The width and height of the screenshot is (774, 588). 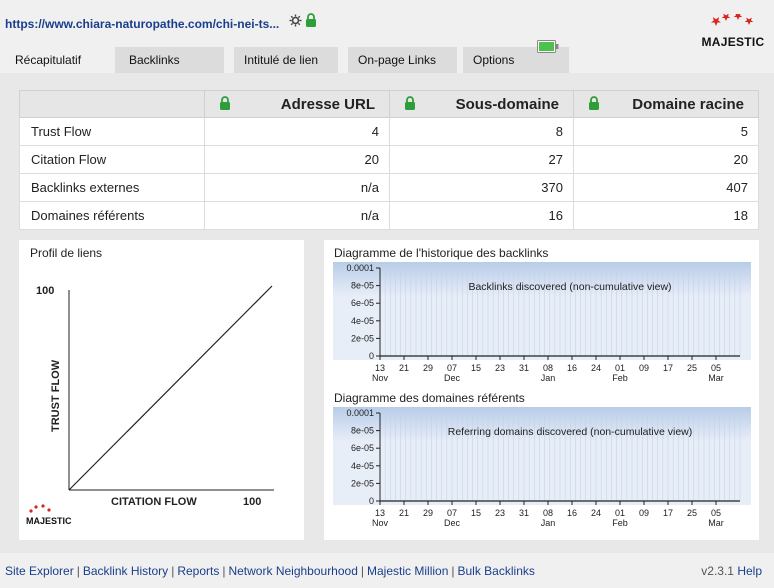 What do you see at coordinates (303, 23) in the screenshot?
I see `url-icons` at bounding box center [303, 23].